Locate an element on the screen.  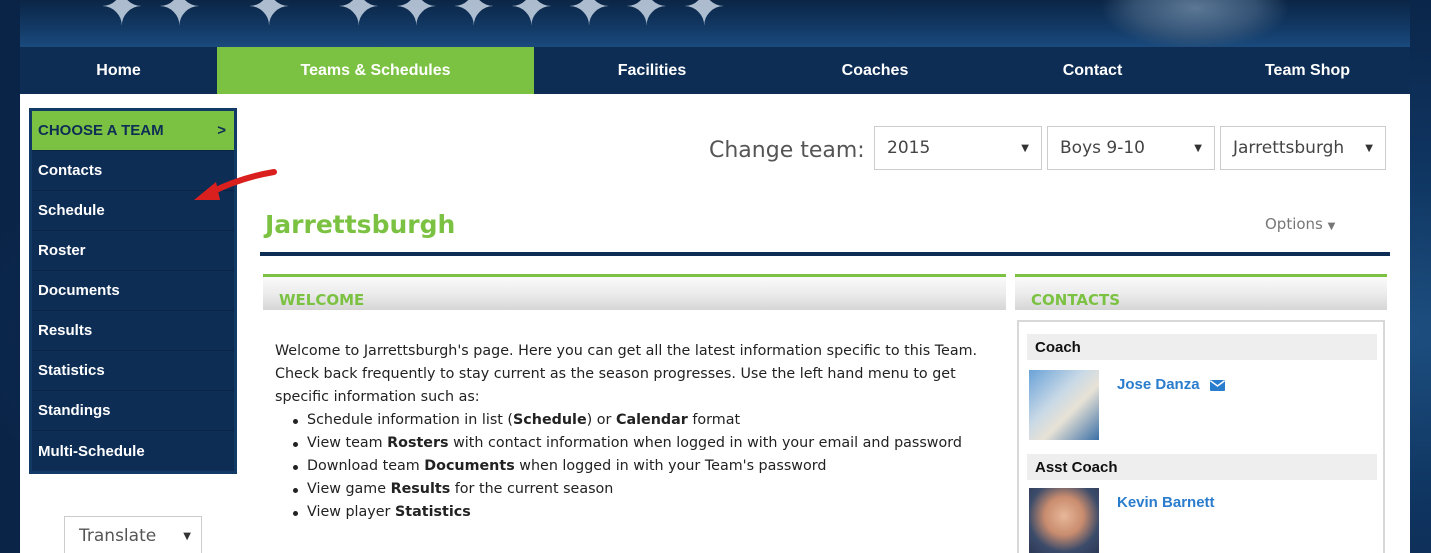
choose-team-button: CHOOSE A TEAM > is located at coordinates (133, 131).